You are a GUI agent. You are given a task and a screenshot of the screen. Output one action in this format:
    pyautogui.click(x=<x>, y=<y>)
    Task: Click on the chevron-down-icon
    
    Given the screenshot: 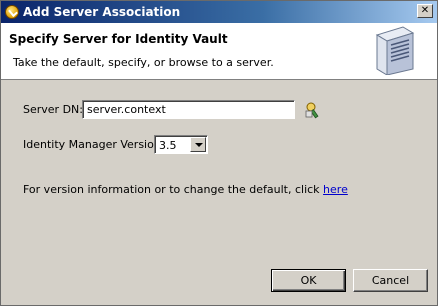 What is the action you would take?
    pyautogui.click(x=198, y=144)
    